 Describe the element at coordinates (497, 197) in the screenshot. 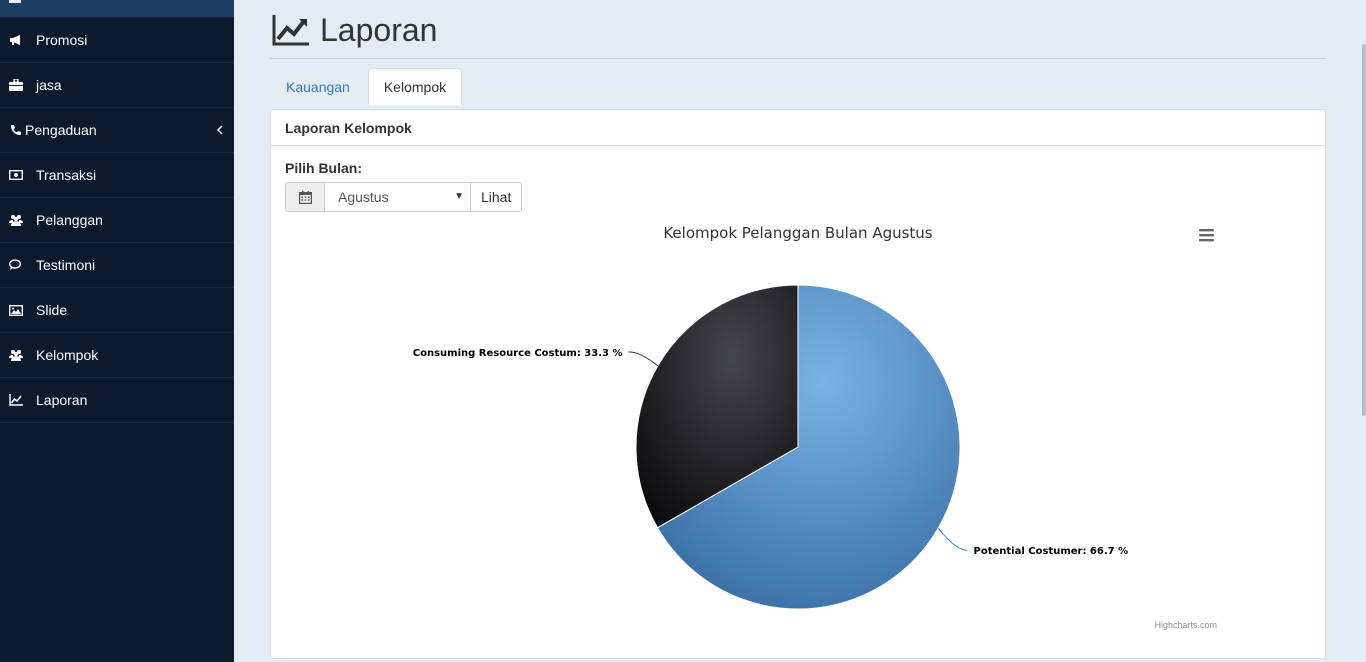

I see `lihat-button: Lihat` at that location.